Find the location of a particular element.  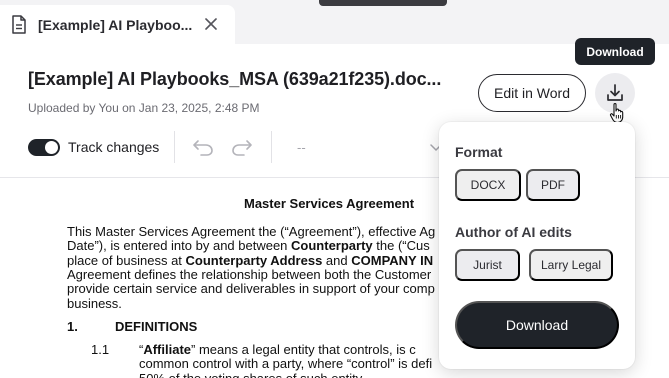

text-run: 50% of the voting shares of such entity. is located at coordinates (252, 374).